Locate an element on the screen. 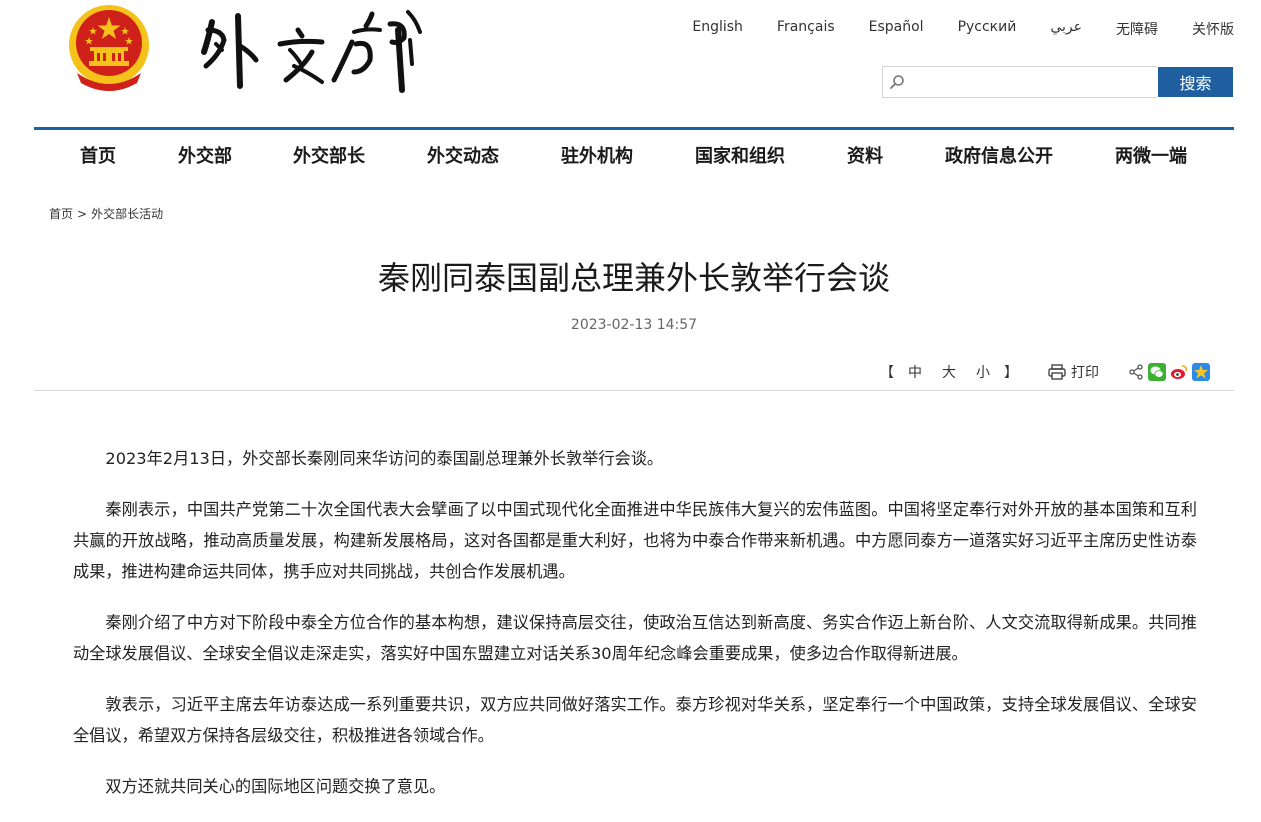  nav-item-social-media: 两微一端 is located at coordinates (1151, 155).